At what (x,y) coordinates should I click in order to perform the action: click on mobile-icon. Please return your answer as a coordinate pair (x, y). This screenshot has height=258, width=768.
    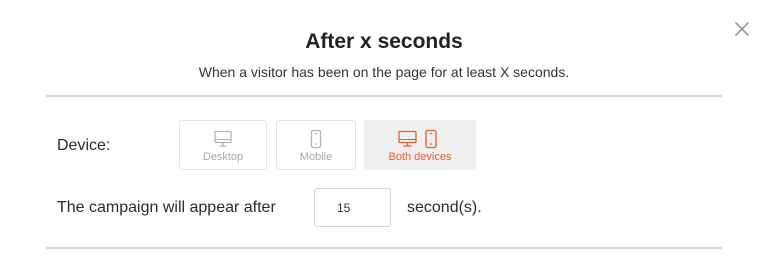
    Looking at the image, I should click on (316, 139).